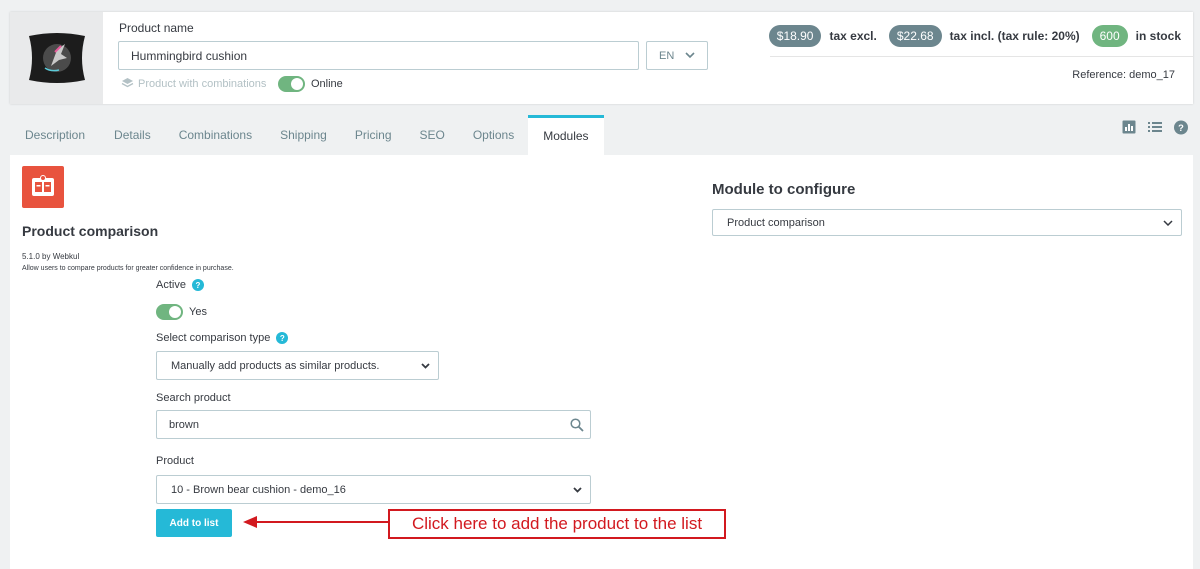 The image size is (1200, 569). What do you see at coordinates (577, 424) in the screenshot?
I see `search-icon` at bounding box center [577, 424].